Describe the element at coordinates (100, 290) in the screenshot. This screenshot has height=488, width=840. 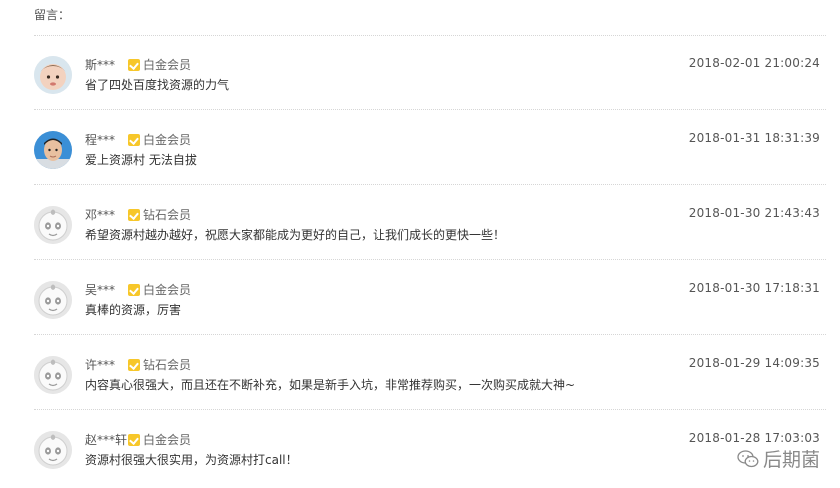
I see `user-name: 吴***` at that location.